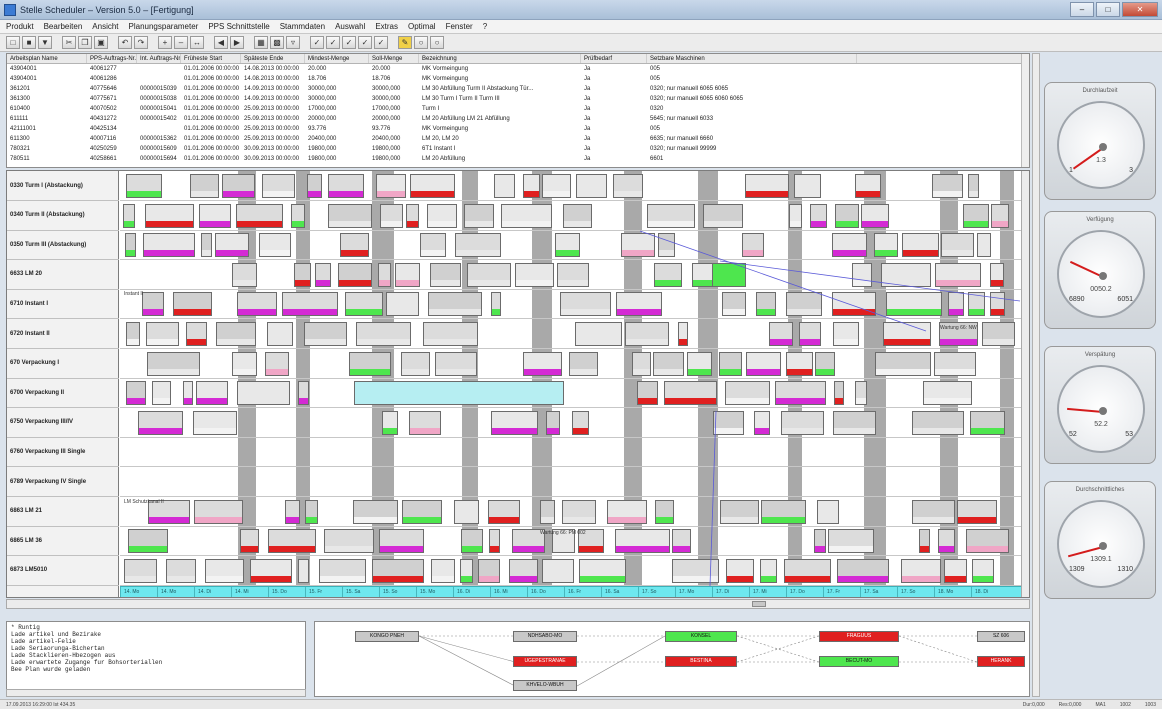  I want to click on fit-icon: ↔, so click(197, 42).